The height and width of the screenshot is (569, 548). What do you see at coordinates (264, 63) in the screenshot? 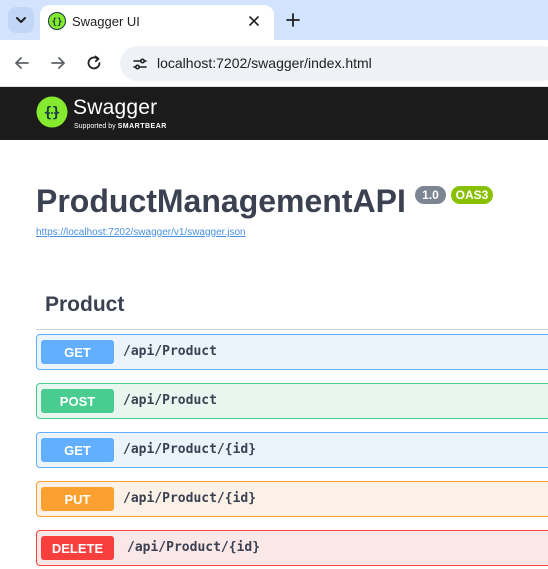
I see `url-text: localhost:7202/swagger/index.html` at bounding box center [264, 63].